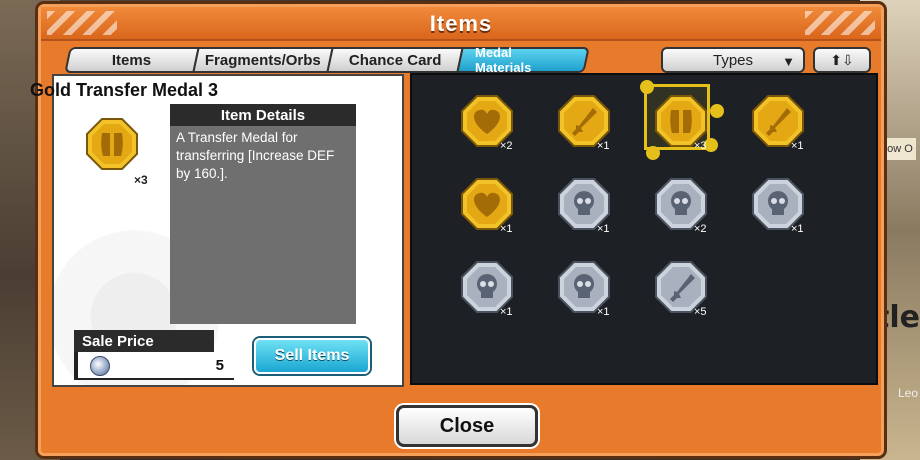 The width and height of the screenshot is (920, 460). Describe the element at coordinates (523, 60) in the screenshot. I see `tab-medal-materials: Medal Materials` at that location.